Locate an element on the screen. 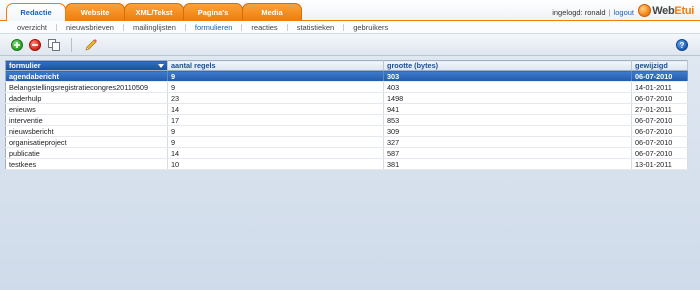 Image resolution: width=700 pixels, height=290 pixels. delete-button is located at coordinates (35, 45).